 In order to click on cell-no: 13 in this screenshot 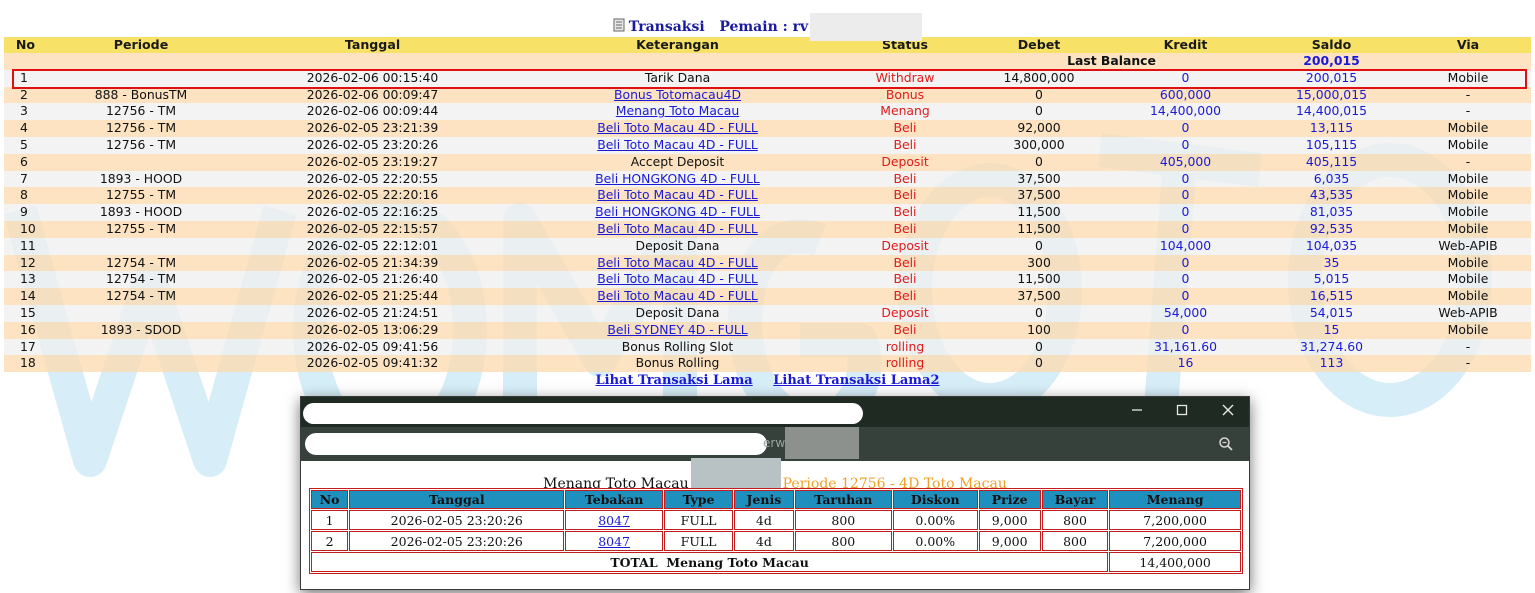, I will do `click(25, 280)`.